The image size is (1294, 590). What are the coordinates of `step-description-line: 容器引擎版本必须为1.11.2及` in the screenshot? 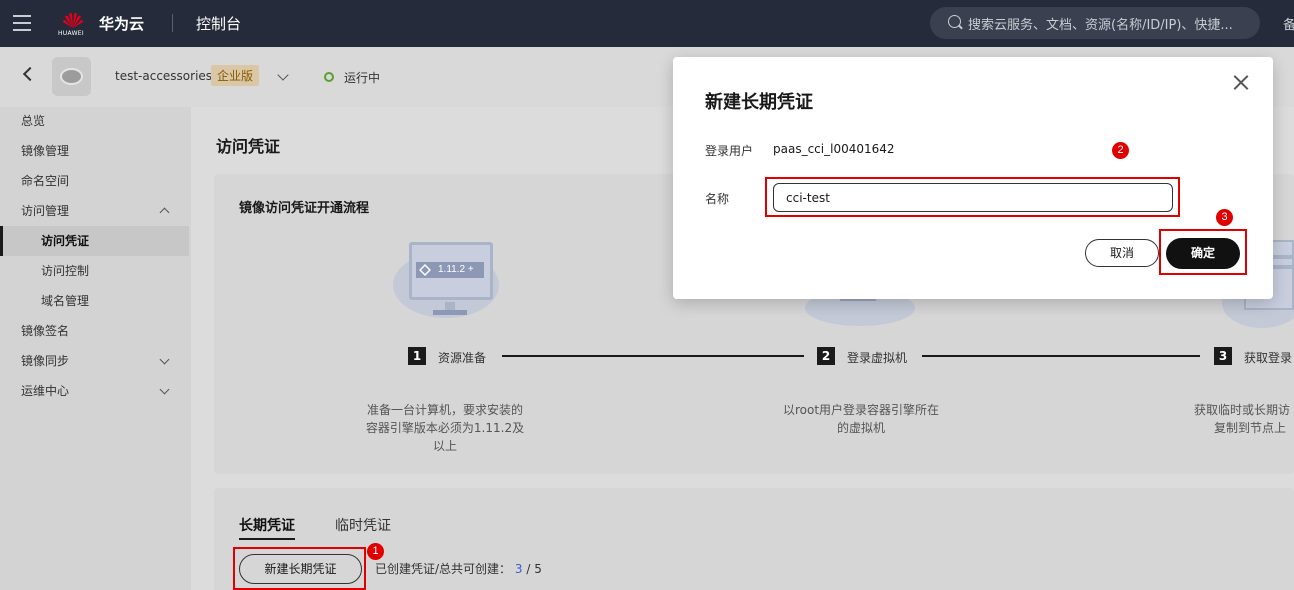 It's located at (445, 428).